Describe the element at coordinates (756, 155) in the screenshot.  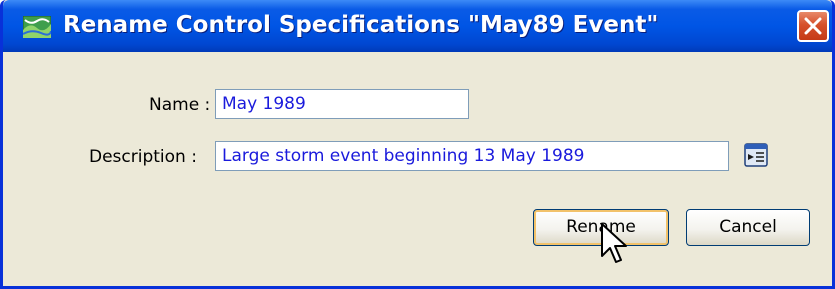
I see `edit-description-icon` at that location.